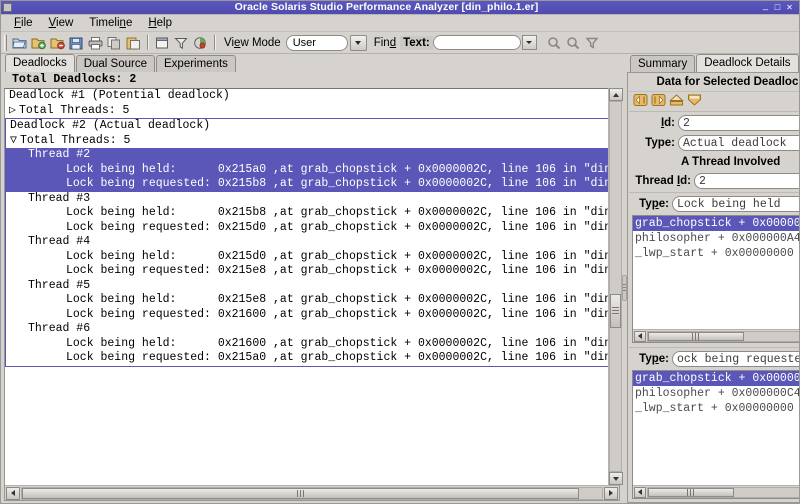  What do you see at coordinates (716, 238) in the screenshot?
I see `stack-frame: philosopher + 0x000000A4,` at bounding box center [716, 238].